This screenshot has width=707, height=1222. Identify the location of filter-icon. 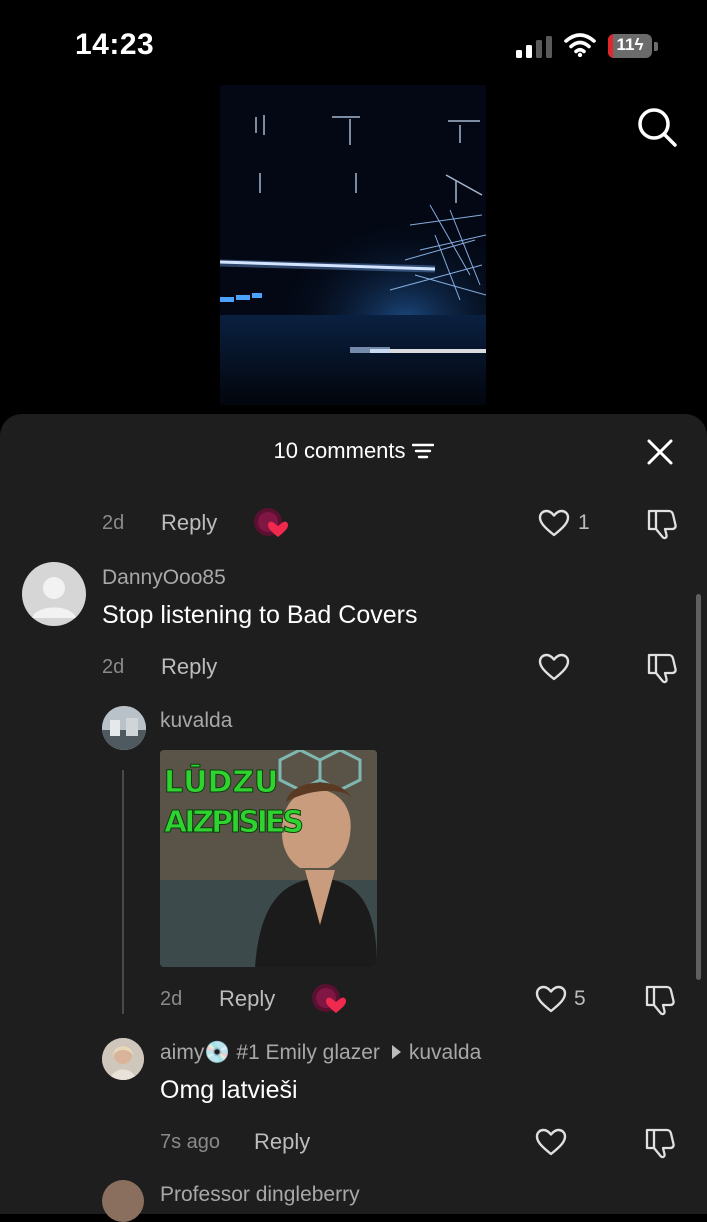
(422, 451).